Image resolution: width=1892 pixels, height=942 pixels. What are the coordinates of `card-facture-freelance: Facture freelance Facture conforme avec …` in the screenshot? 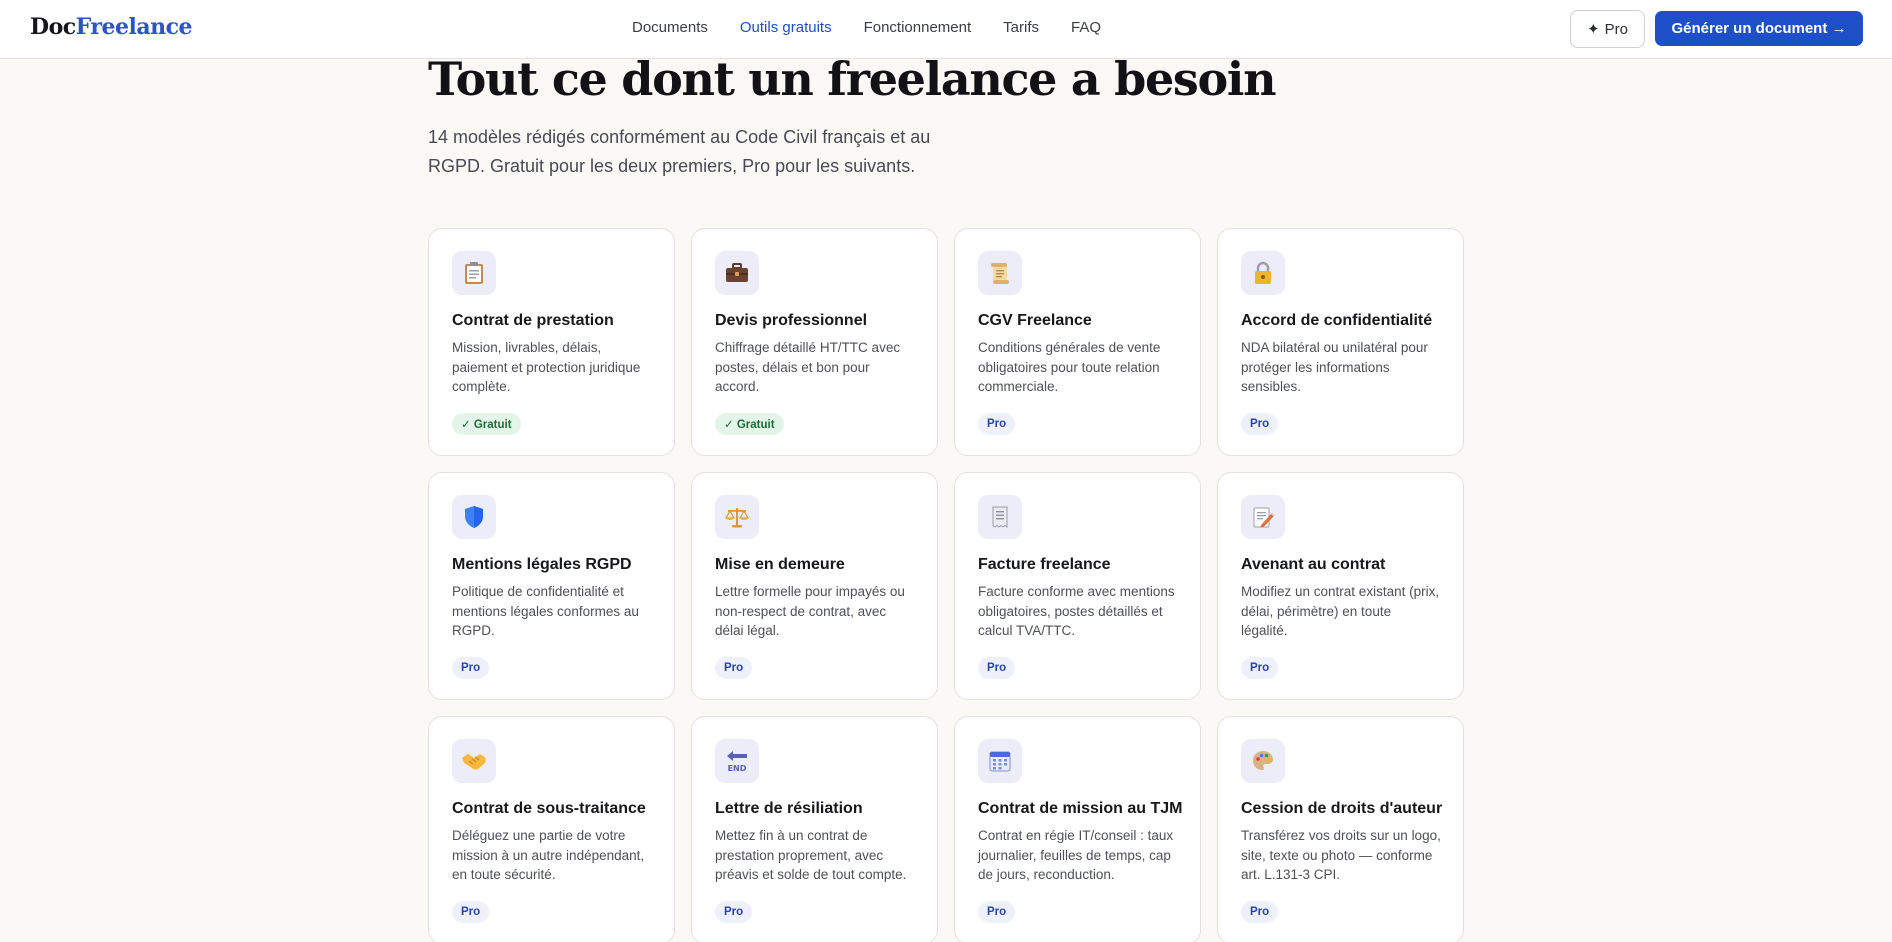 It's located at (1077, 586).